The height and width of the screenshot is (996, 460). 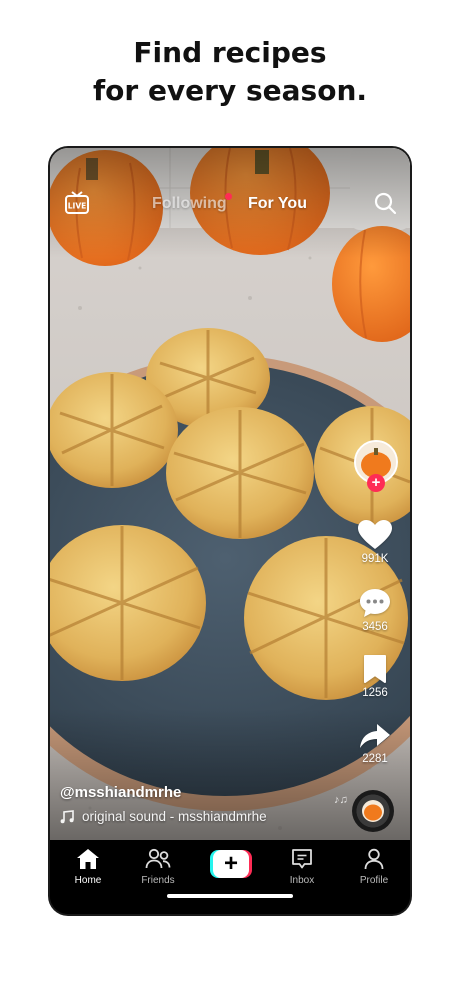 What do you see at coordinates (374, 880) in the screenshot?
I see `nav-profile-label: Profile` at bounding box center [374, 880].